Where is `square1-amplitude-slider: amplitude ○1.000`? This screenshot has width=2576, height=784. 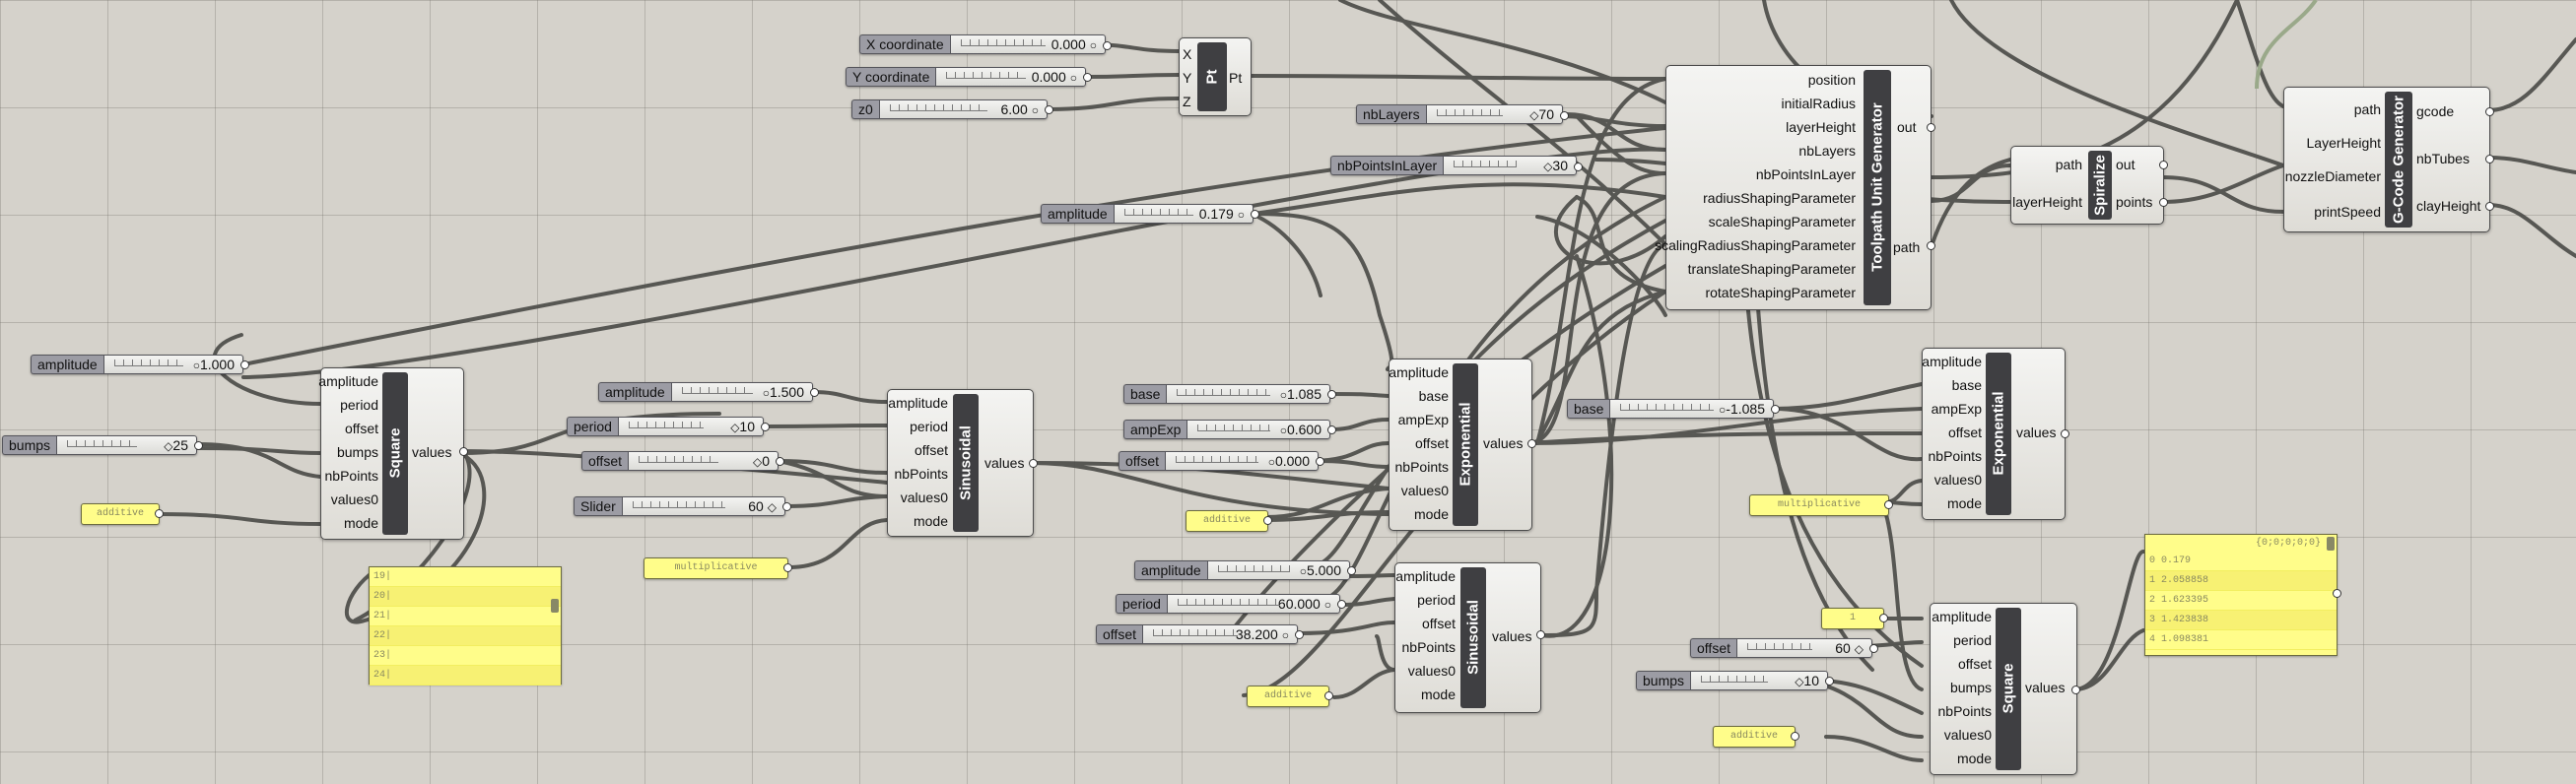
square1-amplitude-slider: amplitude ○1.000 is located at coordinates (137, 364).